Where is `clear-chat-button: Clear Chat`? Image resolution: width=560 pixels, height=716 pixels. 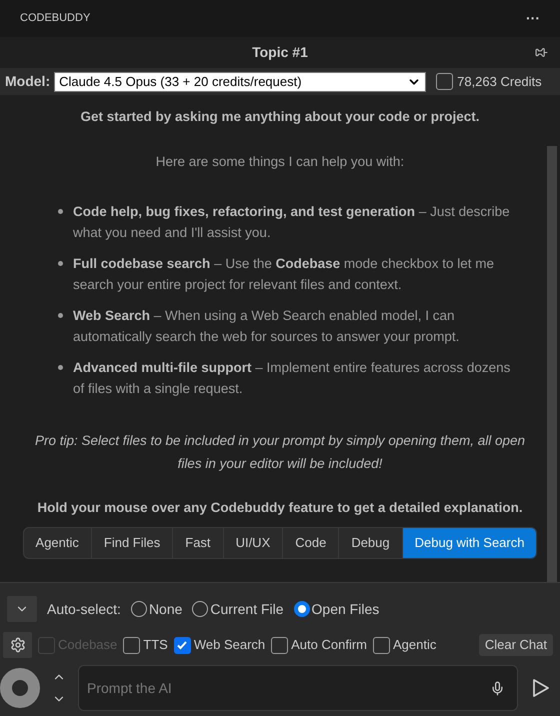
clear-chat-button: Clear Chat is located at coordinates (515, 645).